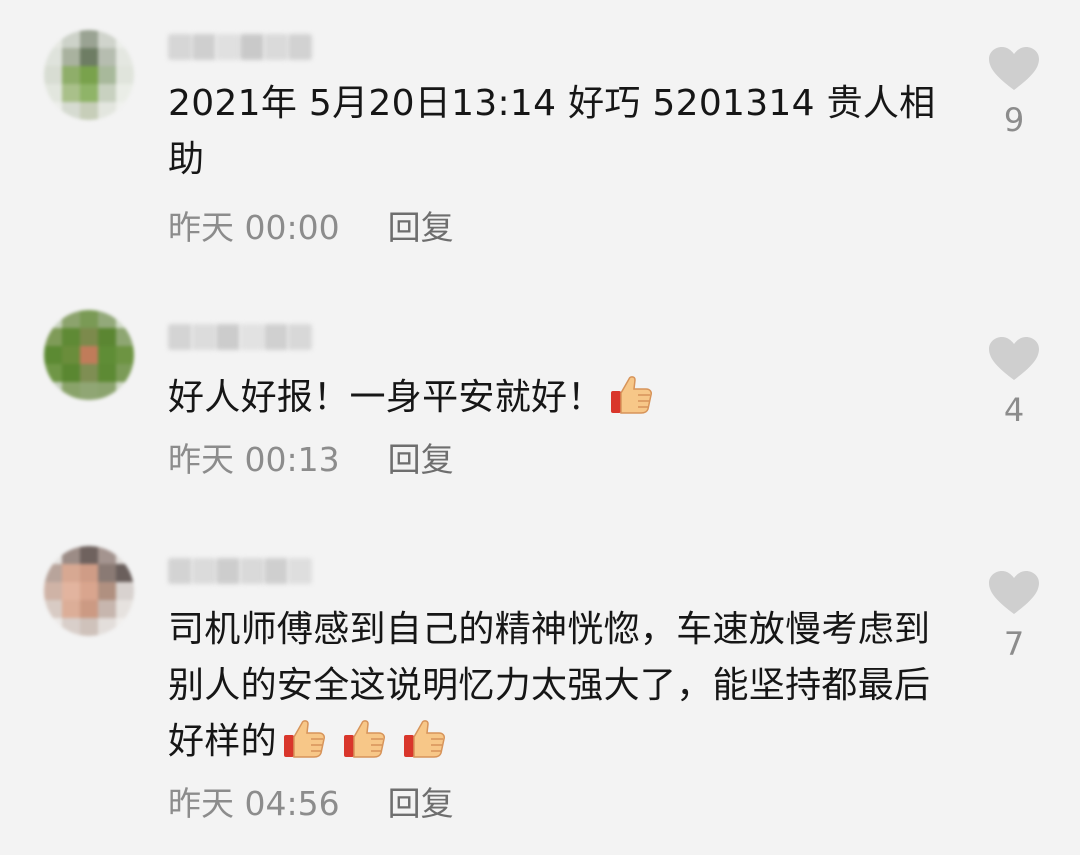 This screenshot has height=855, width=1080. Describe the element at coordinates (1014, 120) in the screenshot. I see `like-count: 9` at that location.